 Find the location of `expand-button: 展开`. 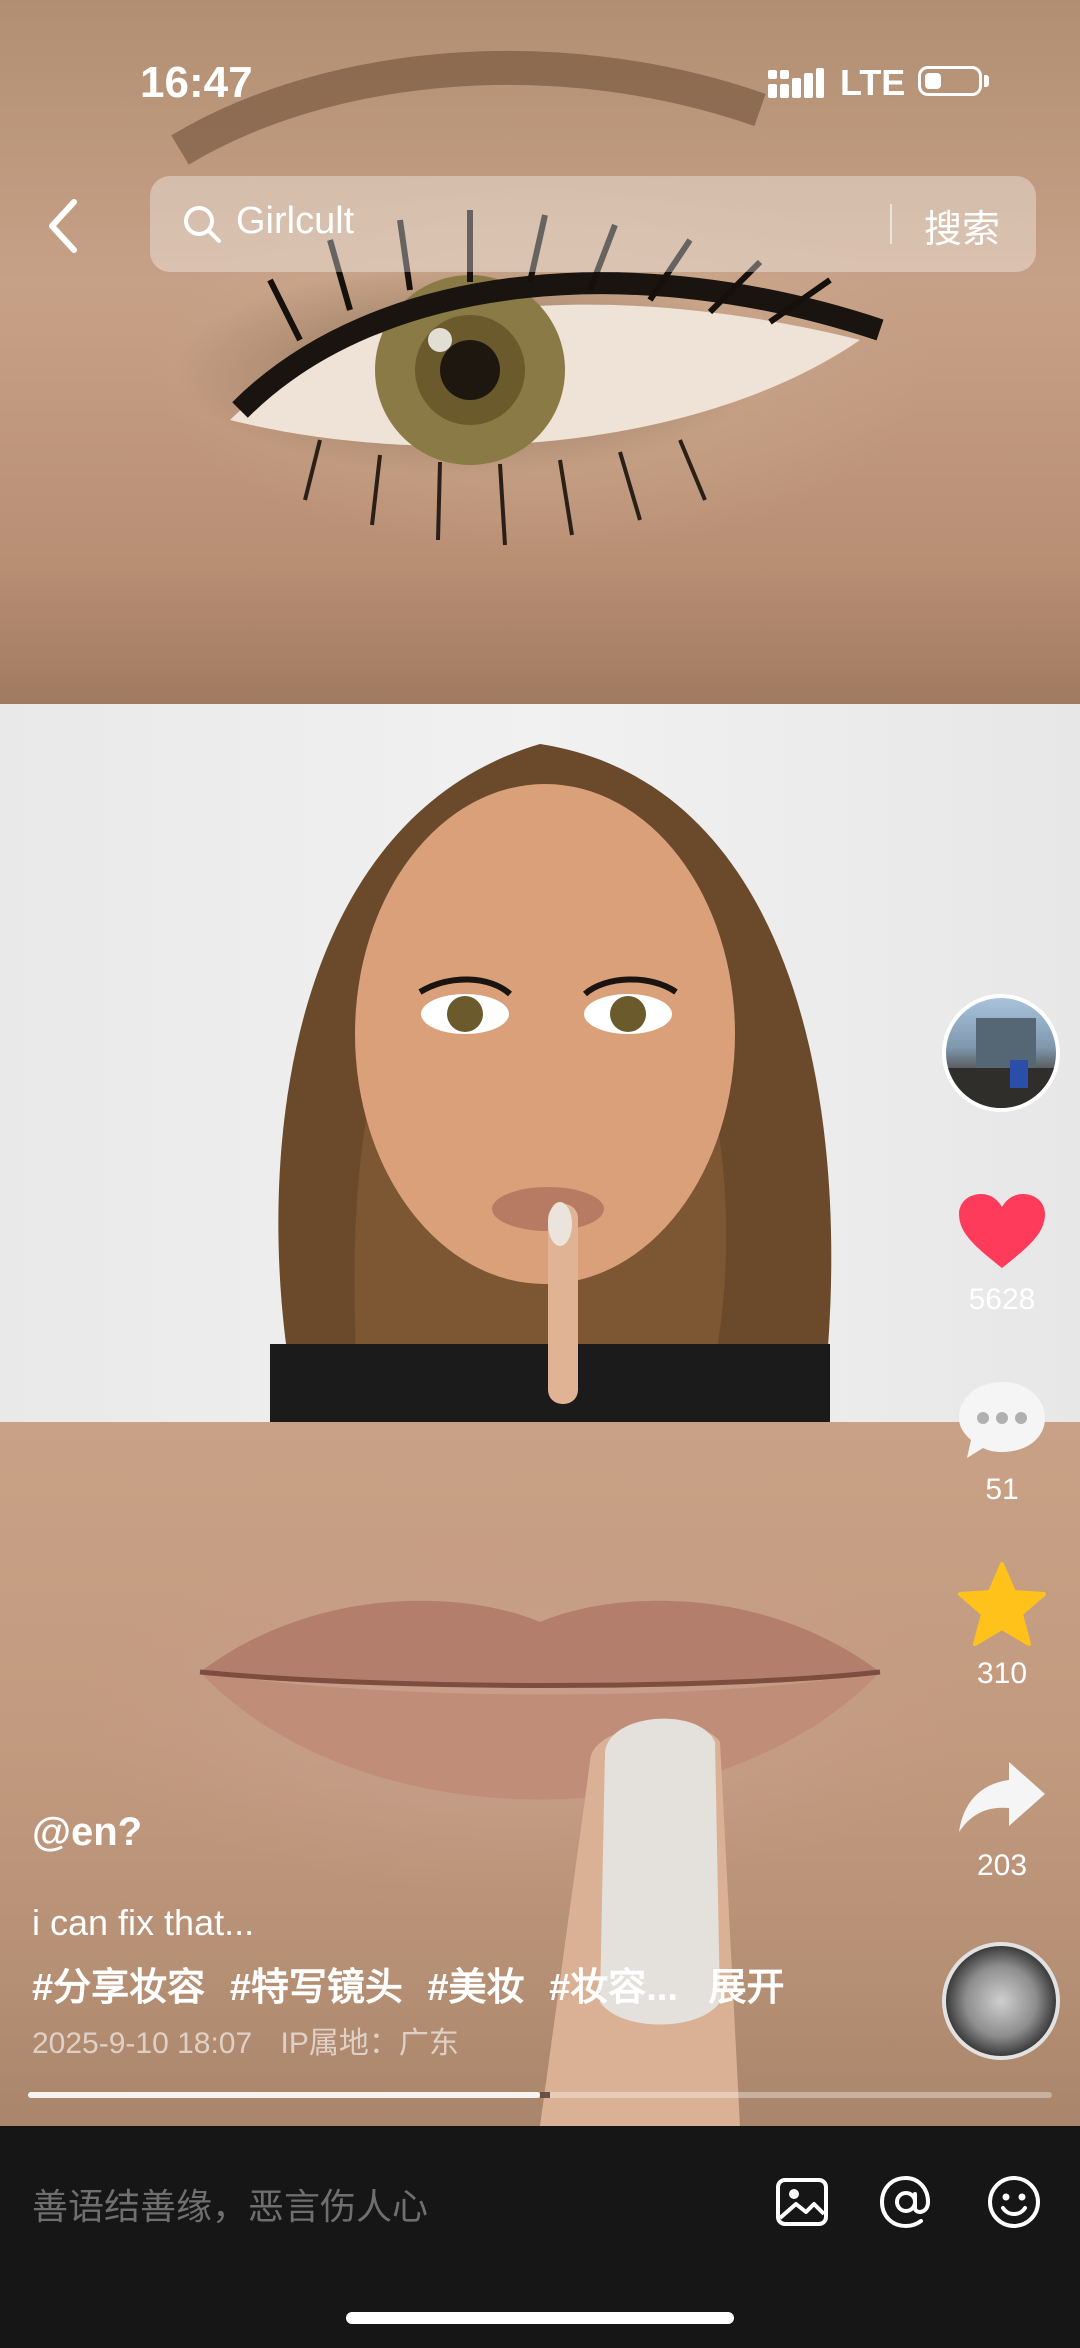

expand-button: 展开 is located at coordinates (746, 1988).